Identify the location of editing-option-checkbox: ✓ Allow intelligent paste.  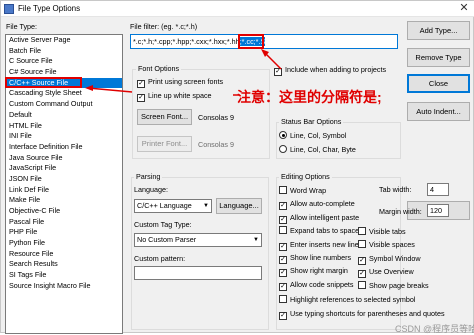
(319, 218).